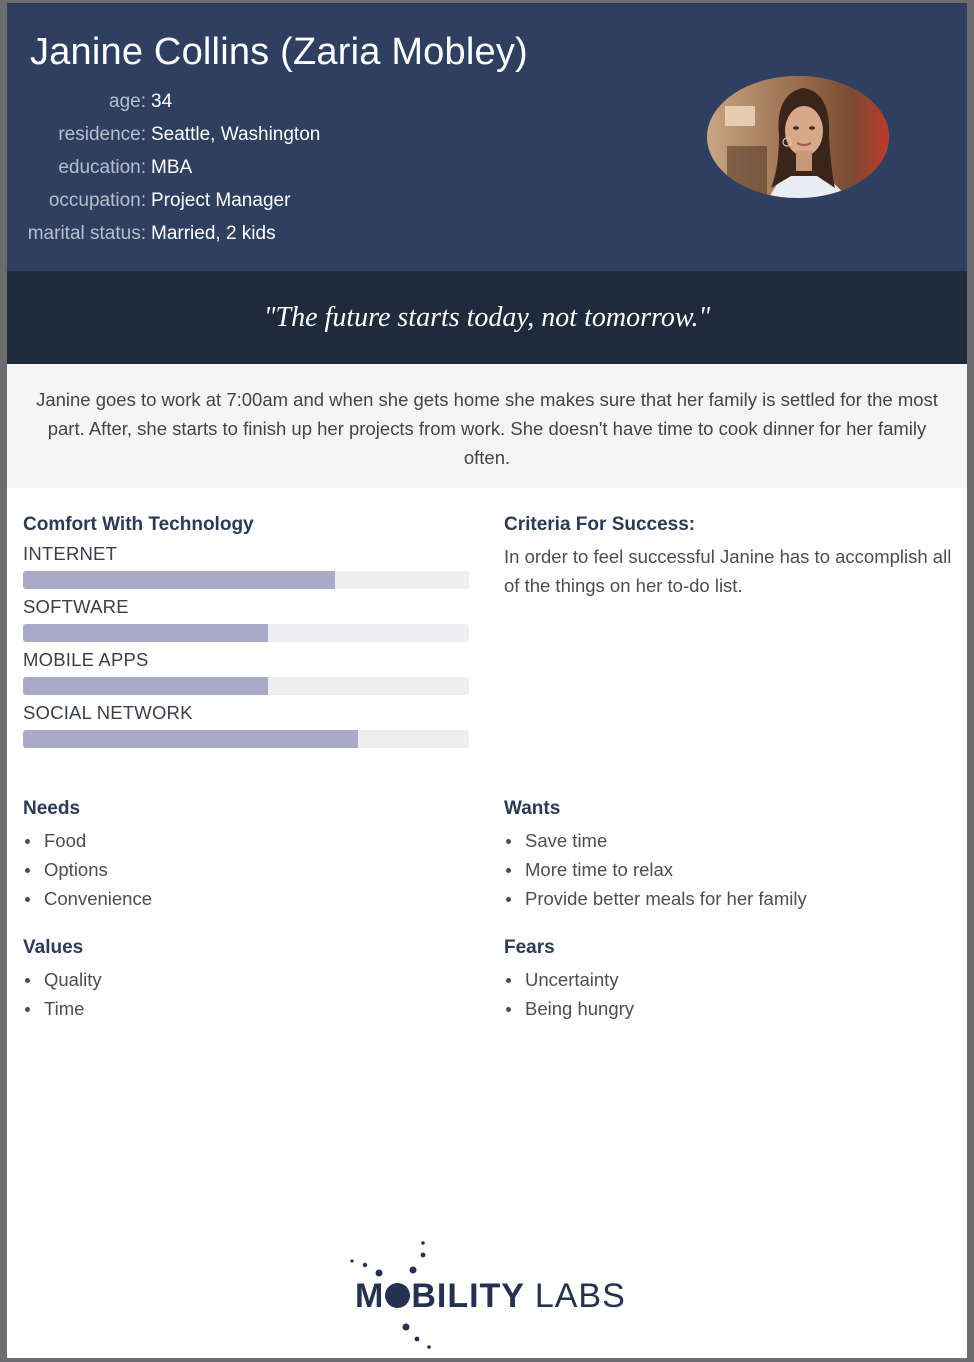 The height and width of the screenshot is (1362, 974). Describe the element at coordinates (730, 840) in the screenshot. I see `list-item: Save time` at that location.